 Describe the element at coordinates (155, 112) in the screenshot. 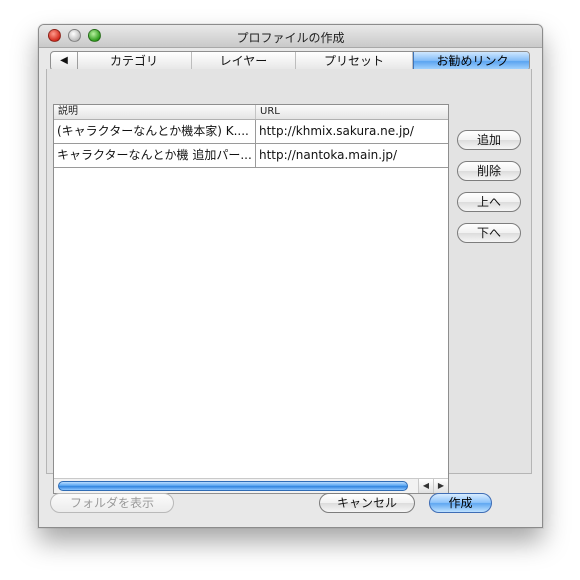

I see `column-header-description: 説明` at that location.